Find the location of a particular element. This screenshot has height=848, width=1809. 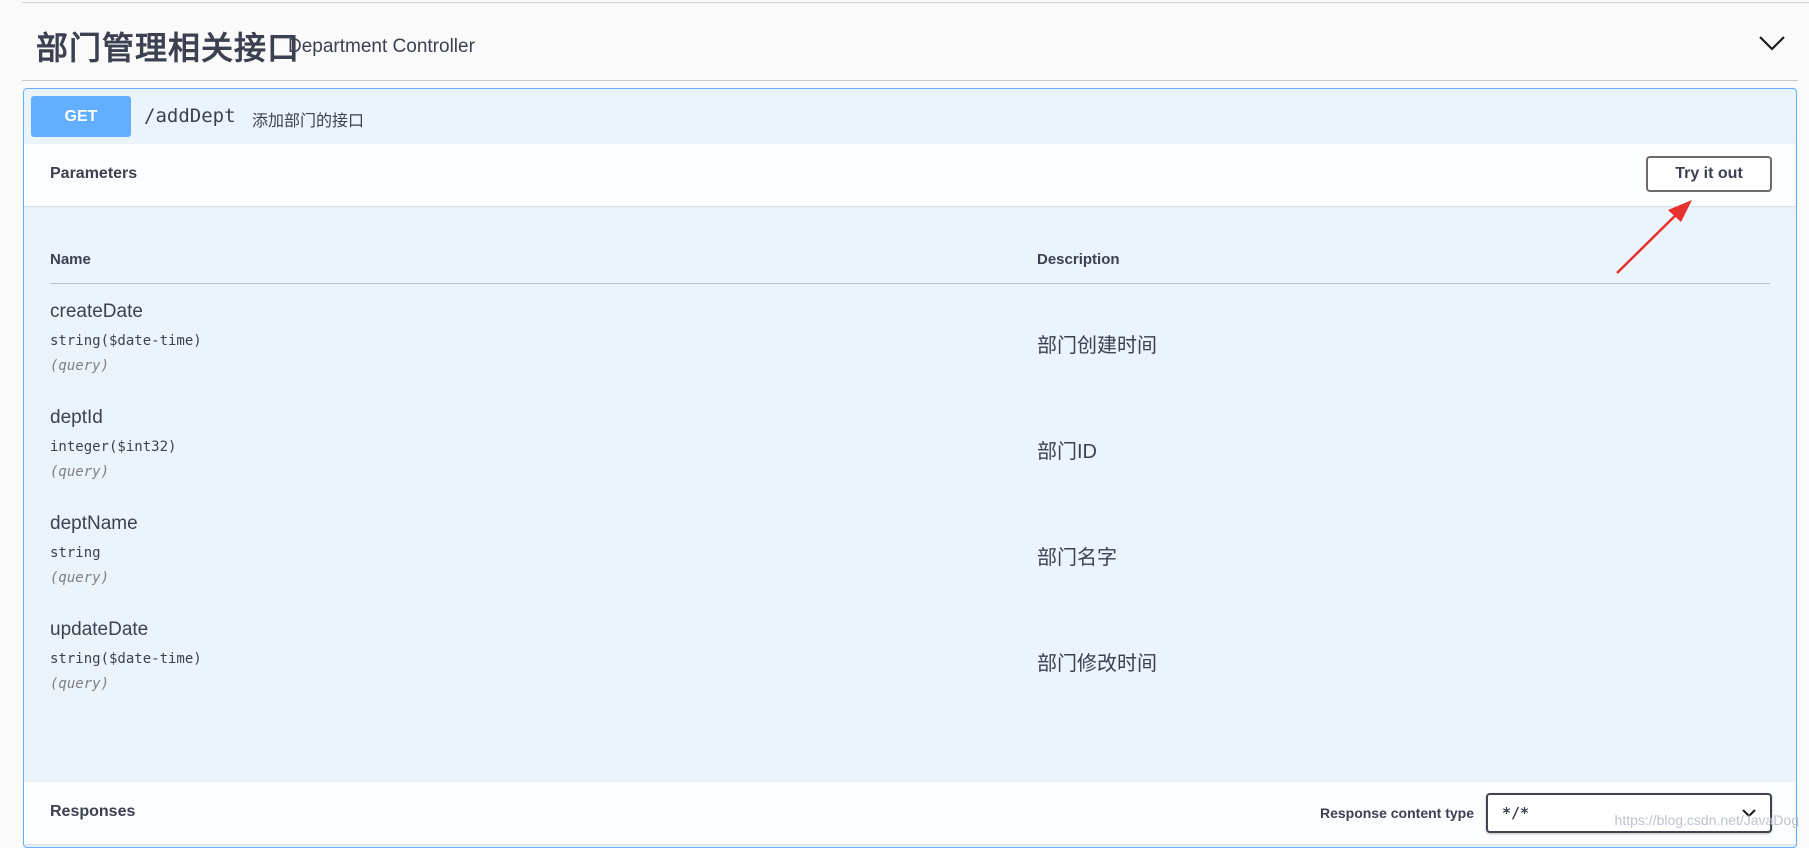

parameters-header: Parameters Try it out is located at coordinates (910, 175).